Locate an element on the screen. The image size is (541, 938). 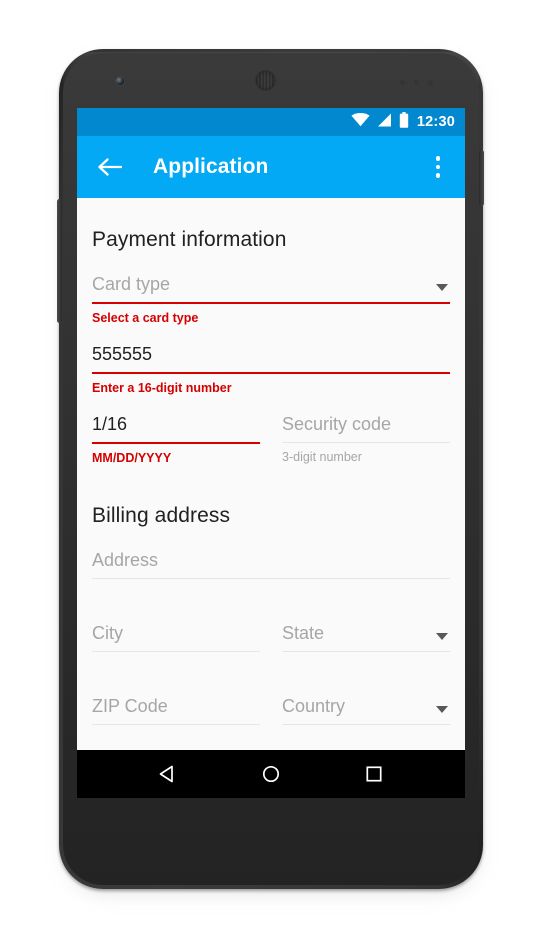
security-code-helper-text: 3-digit number is located at coordinates (322, 457).